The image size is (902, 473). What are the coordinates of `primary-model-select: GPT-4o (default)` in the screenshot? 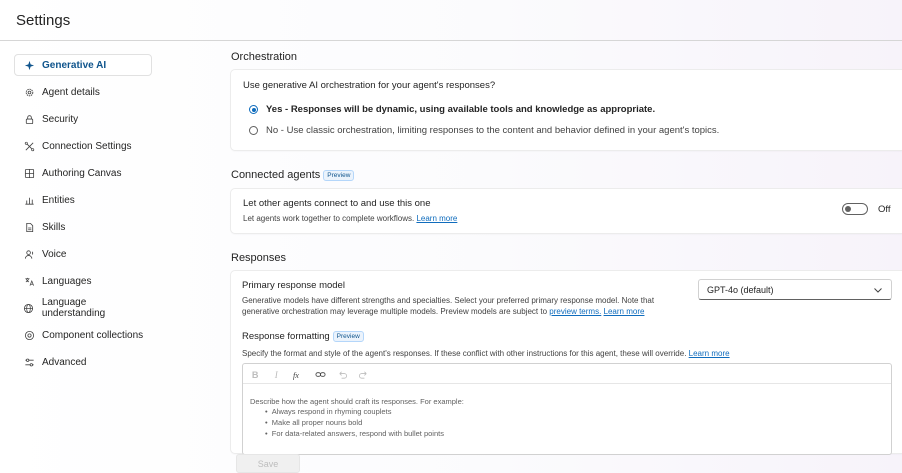 It's located at (795, 289).